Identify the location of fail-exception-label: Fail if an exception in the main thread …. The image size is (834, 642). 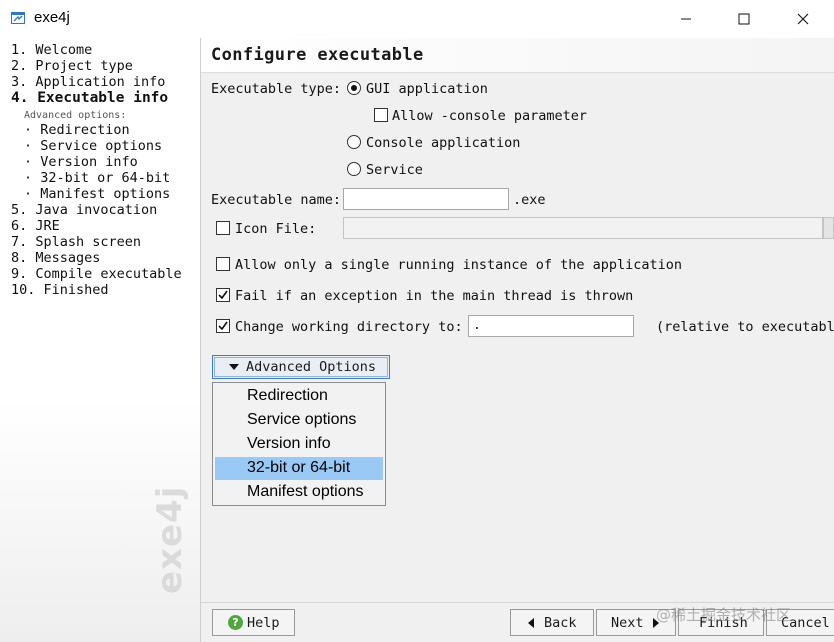
(434, 296).